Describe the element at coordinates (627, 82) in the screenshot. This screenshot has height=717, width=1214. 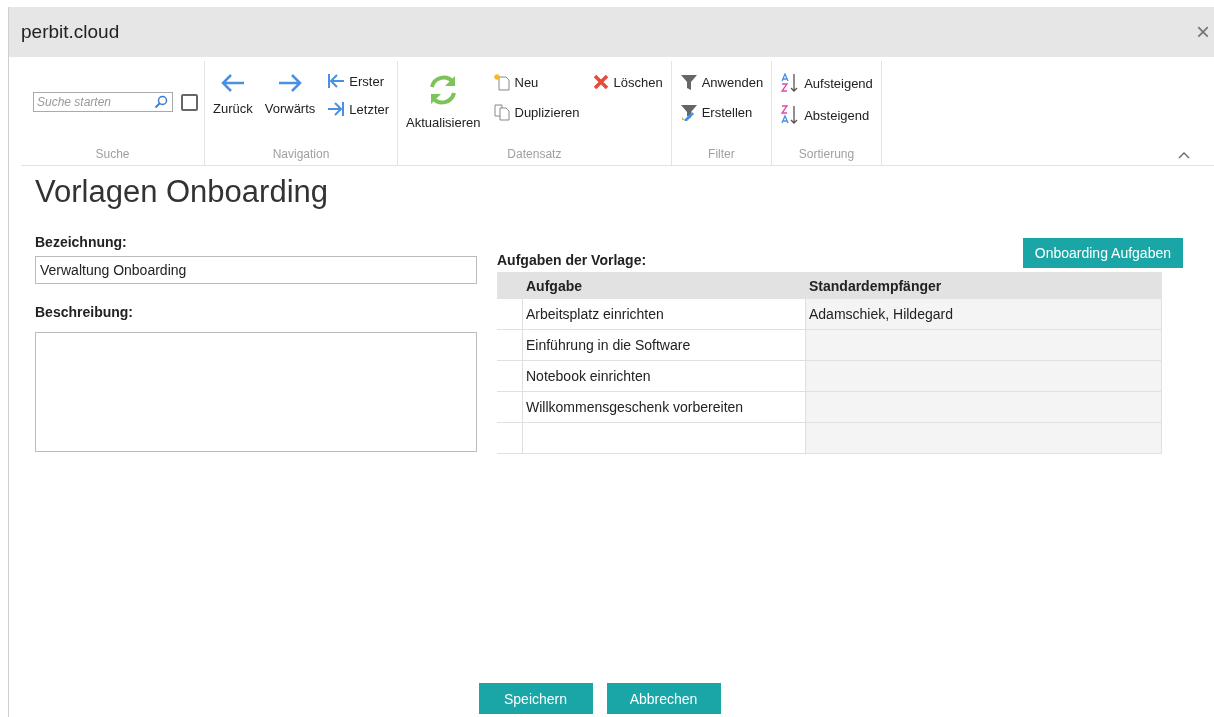
I see `toolbar-button: Löschen` at that location.